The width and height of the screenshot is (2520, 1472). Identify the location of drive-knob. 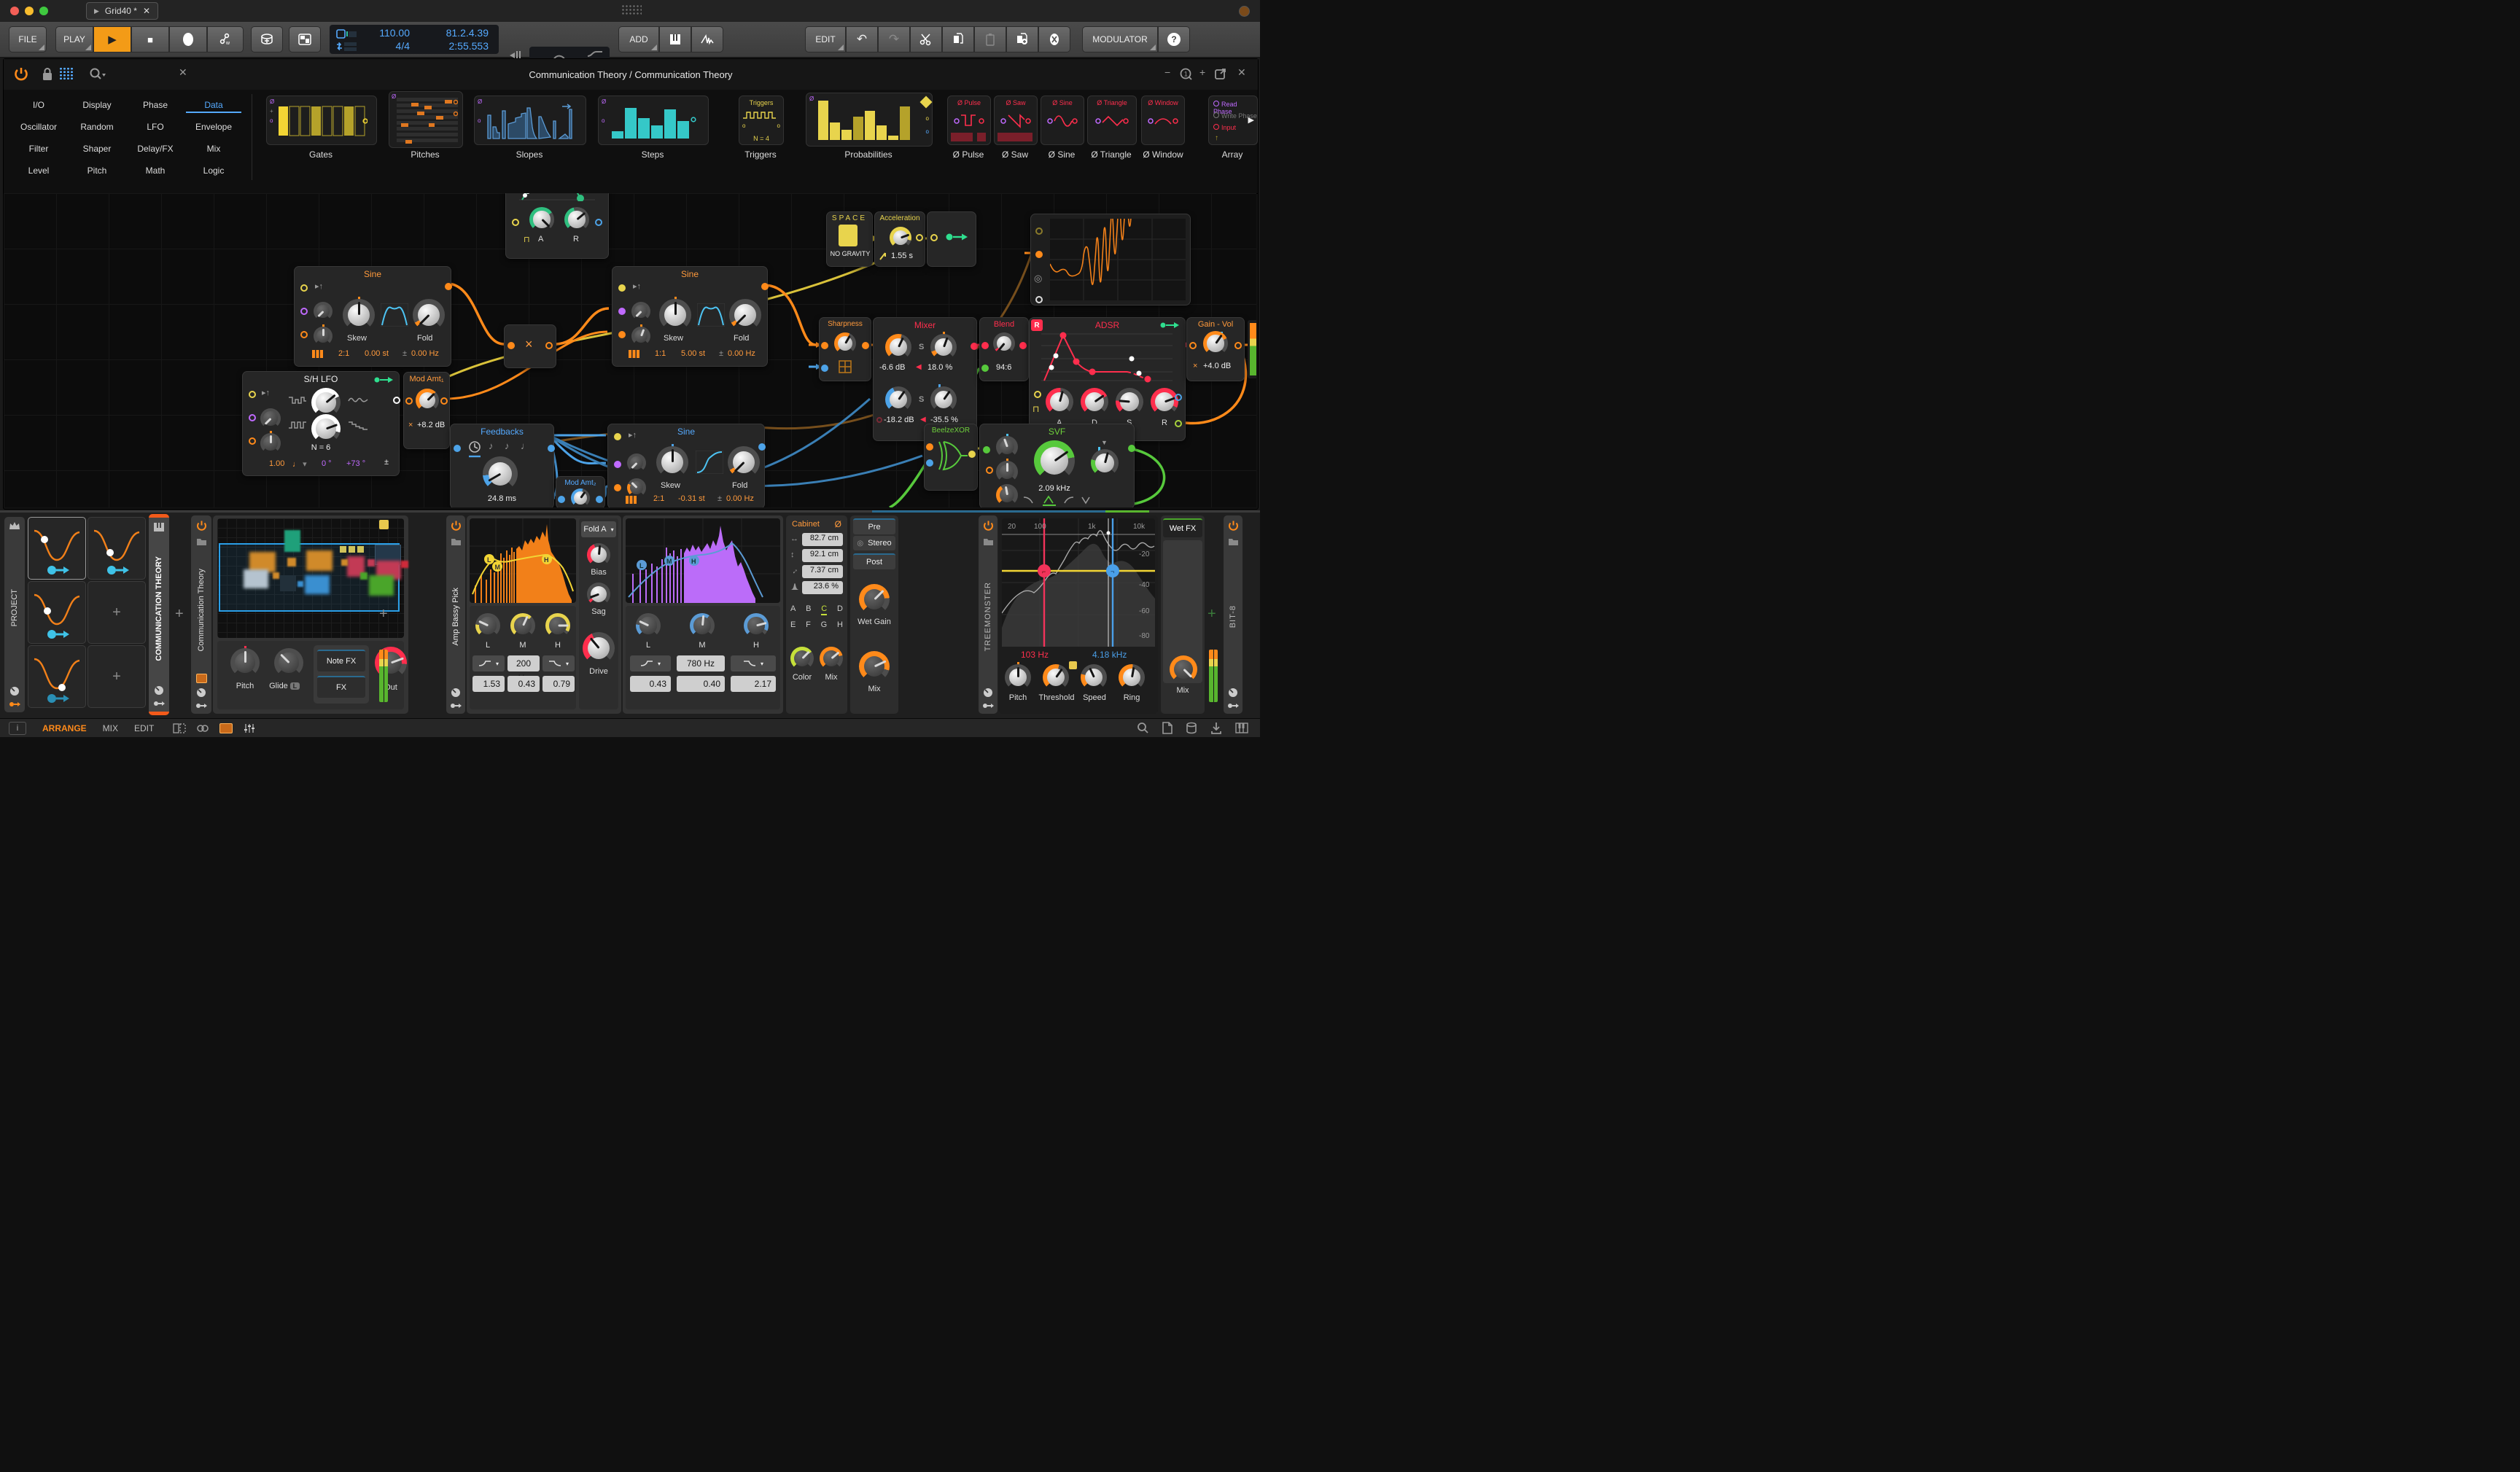
(599, 648).